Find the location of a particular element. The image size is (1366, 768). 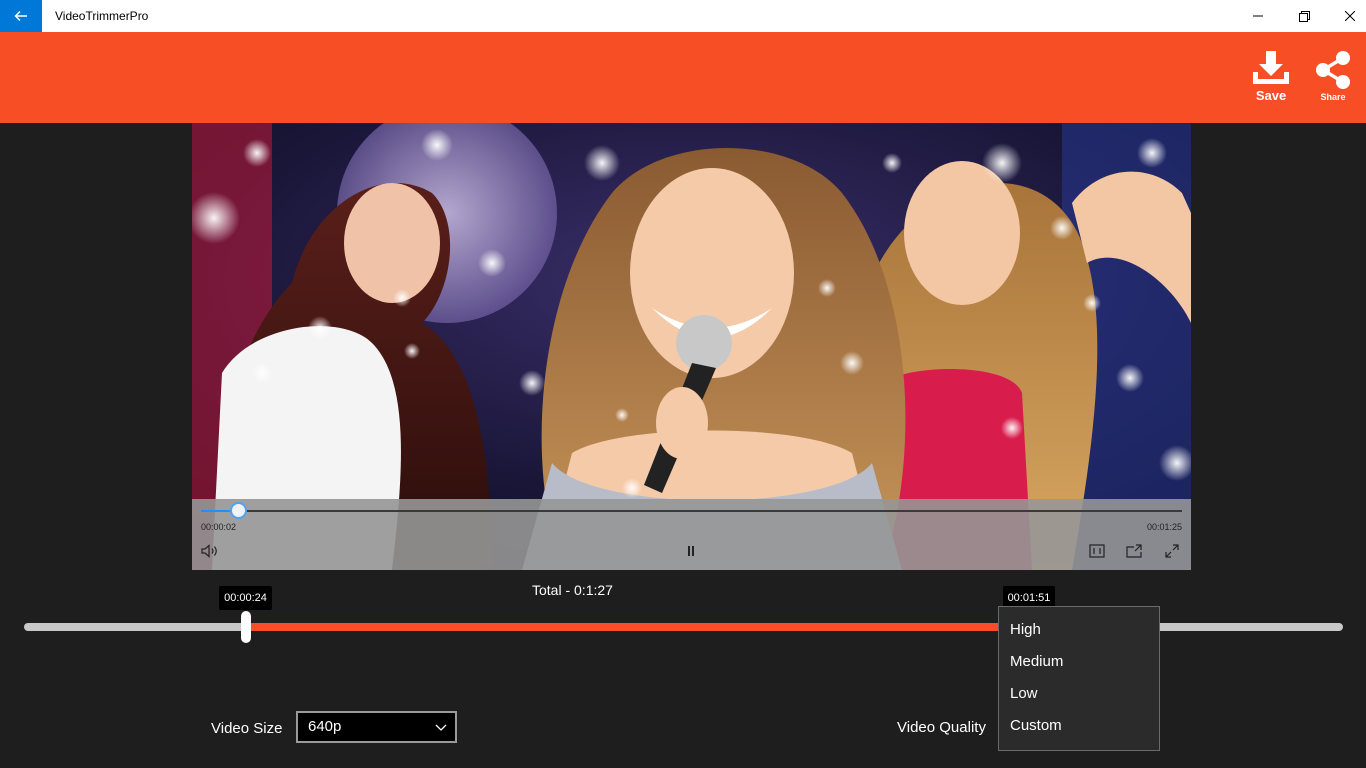

video-quality-label: Video Quality is located at coordinates (941, 727).